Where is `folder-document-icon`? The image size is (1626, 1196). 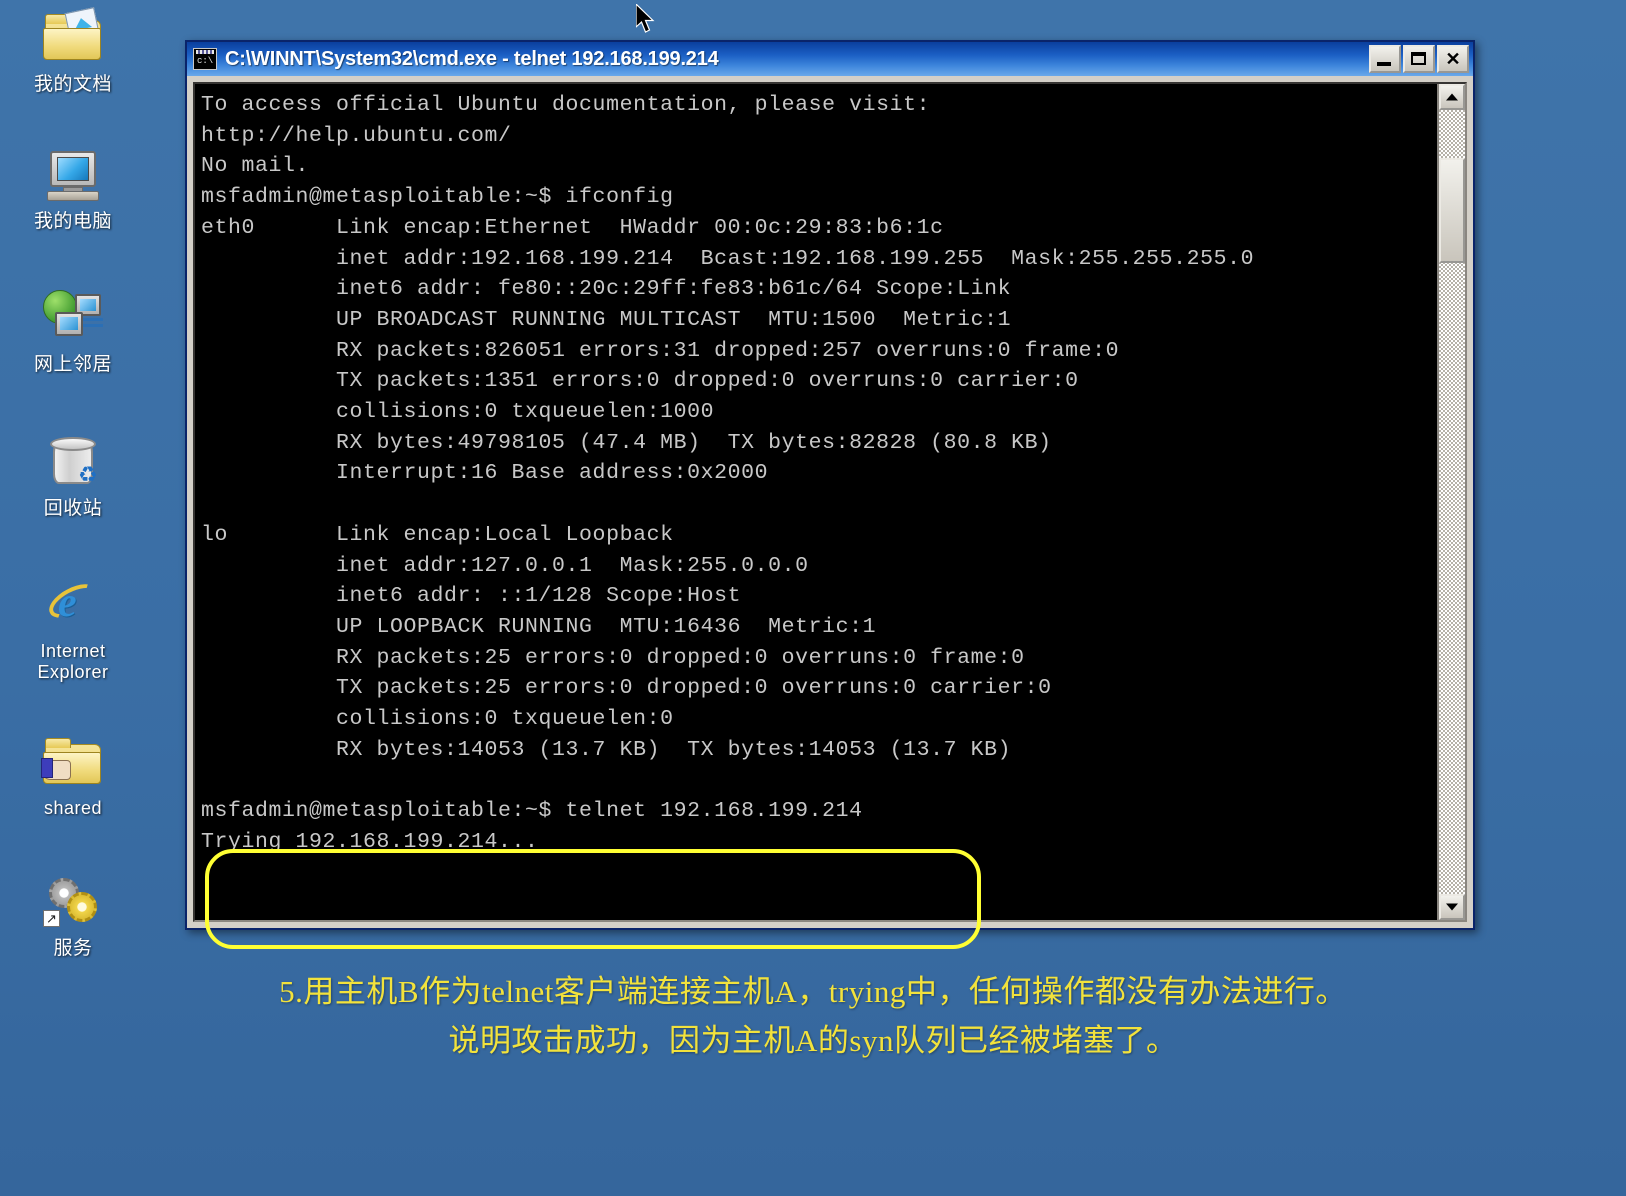
folder-document-icon is located at coordinates (73, 37).